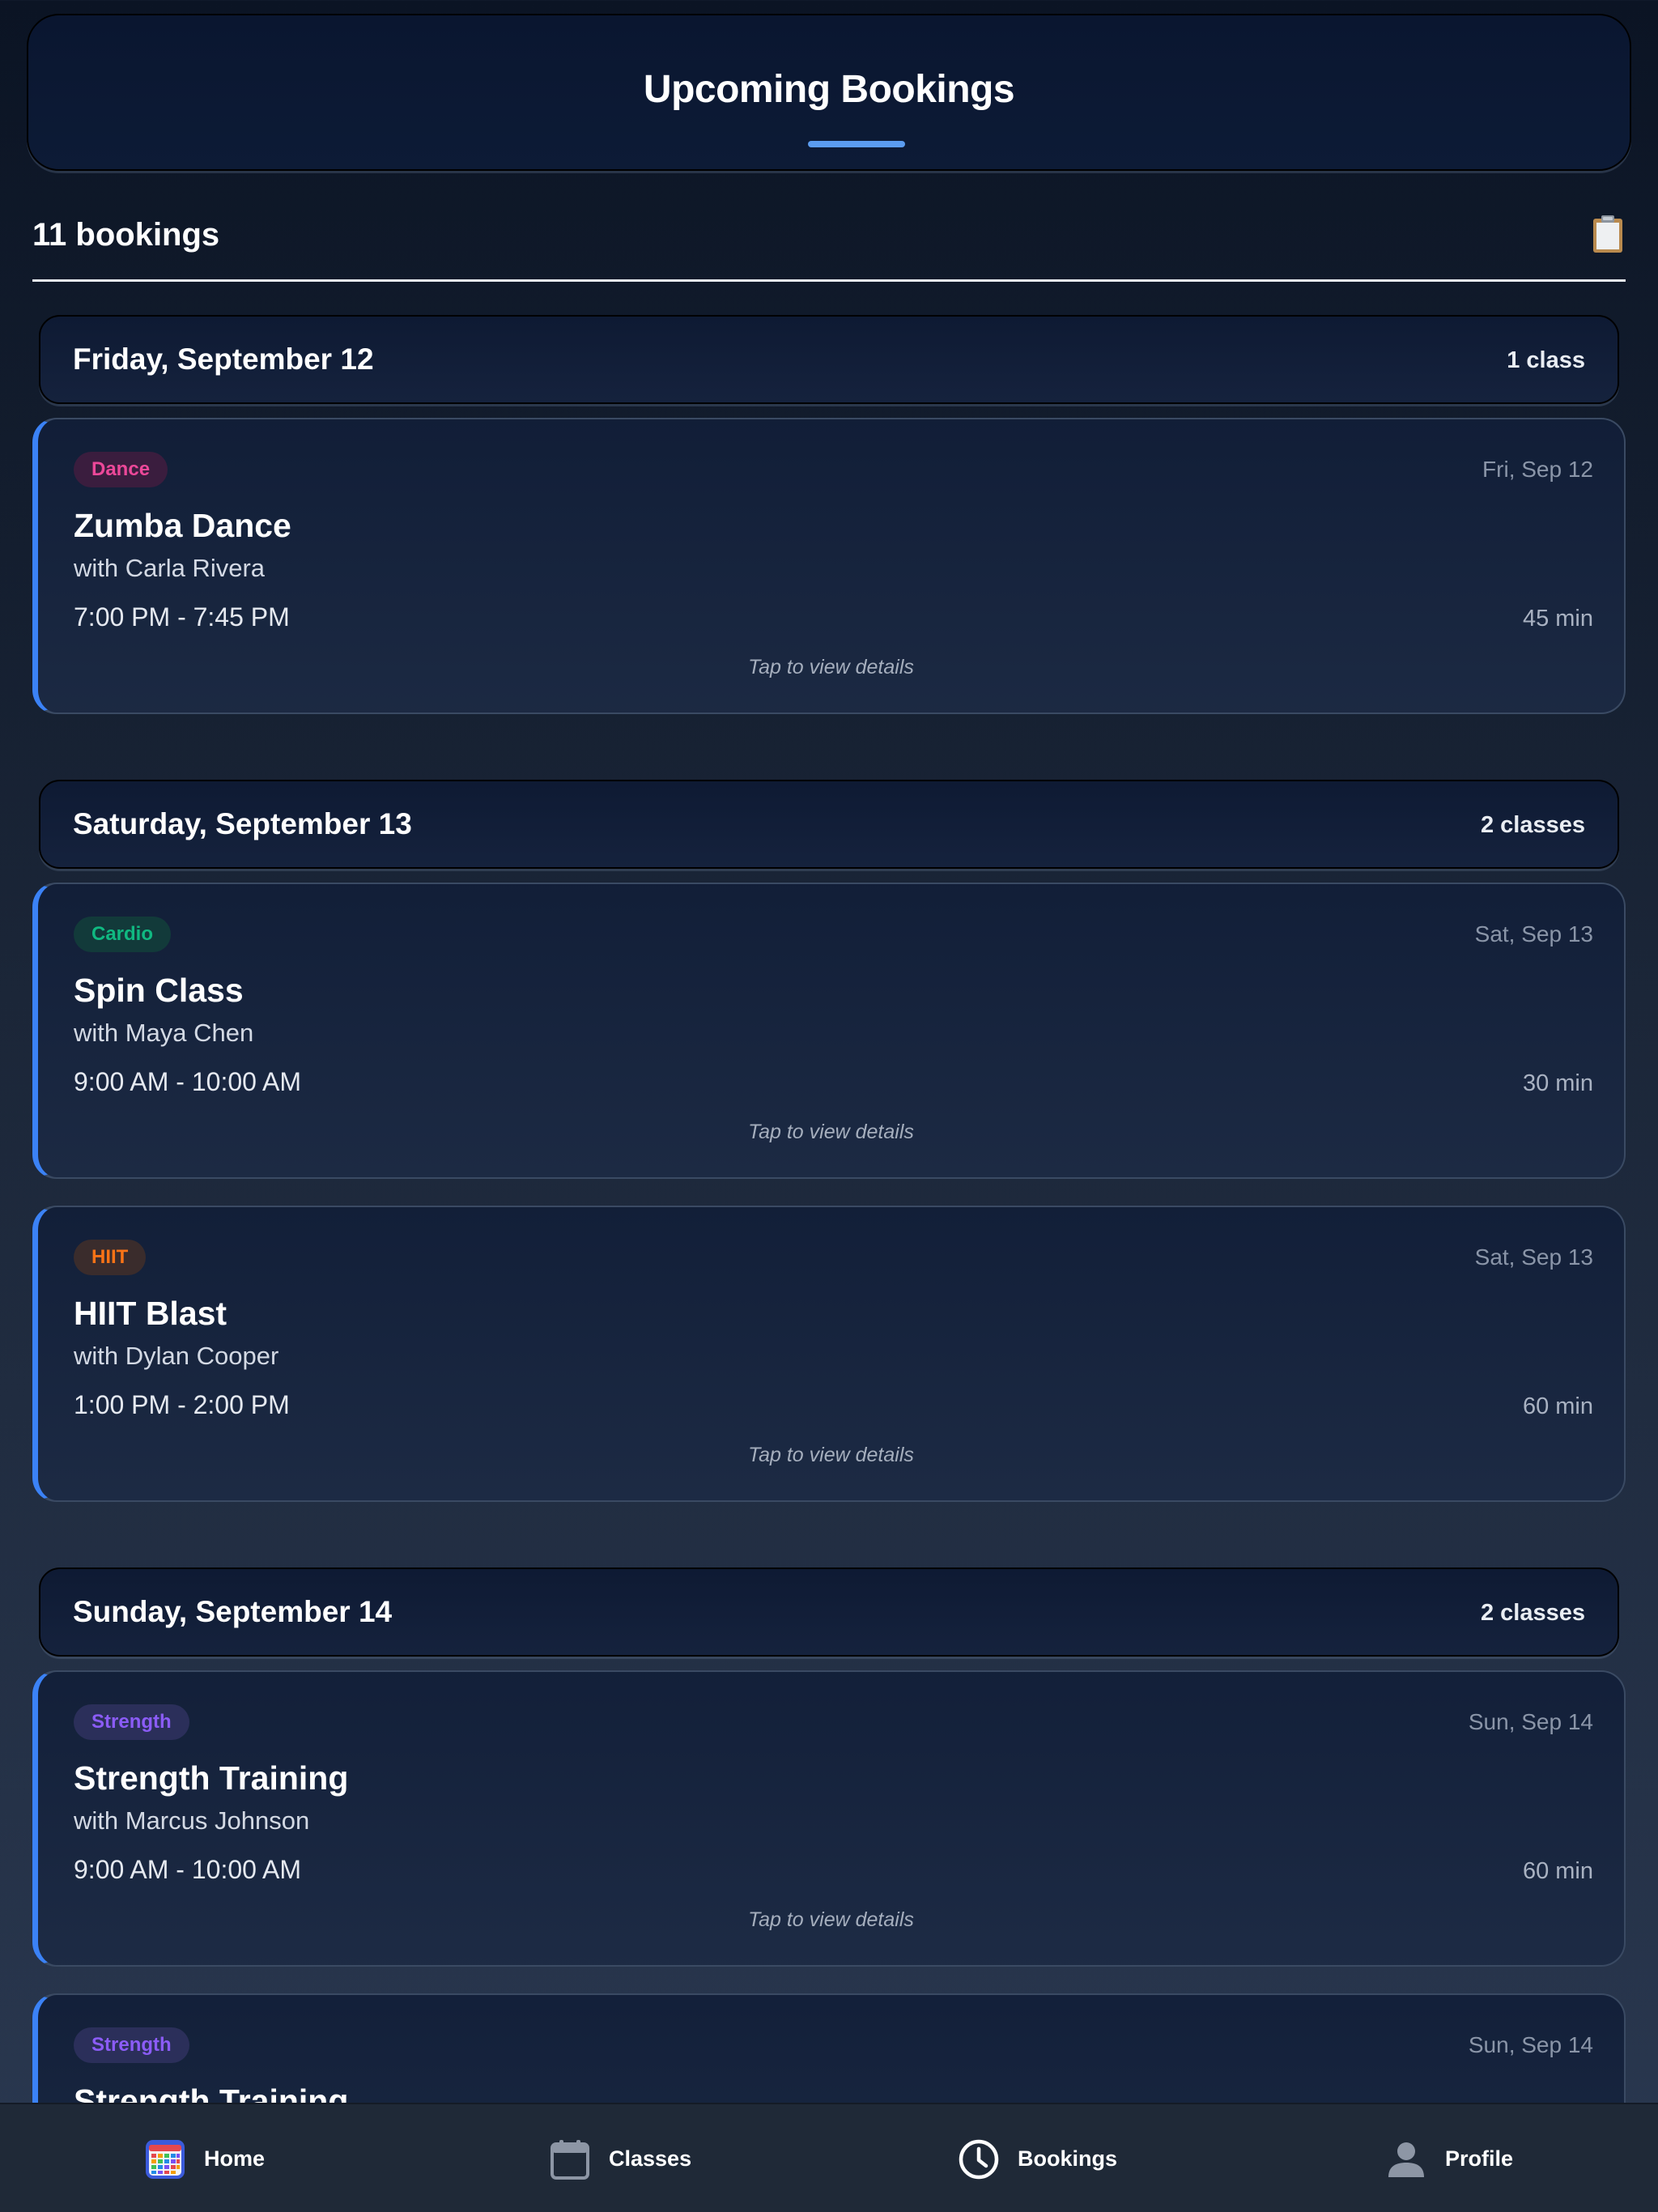 This screenshot has width=1658, height=2212. Describe the element at coordinates (123, 935) in the screenshot. I see `category-tag: Cardio` at that location.